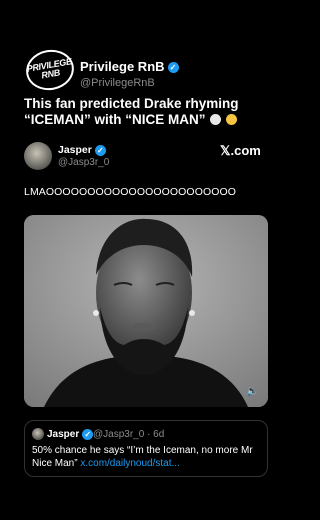 This screenshot has width=320, height=520. I want to click on tweet-author-handle: @Jasp3r_0, so click(84, 162).